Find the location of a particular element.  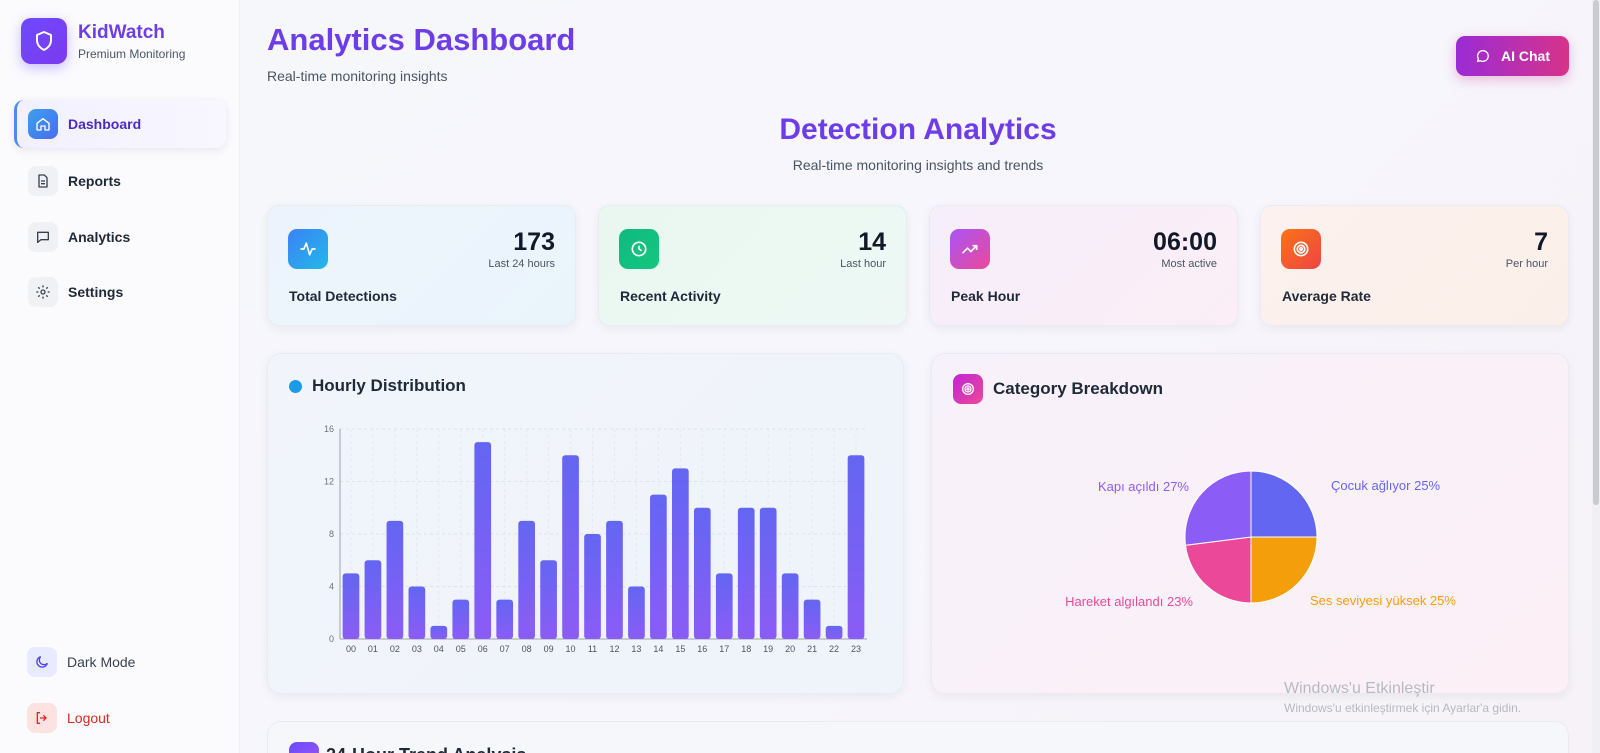

logout-icon is located at coordinates (42, 718).